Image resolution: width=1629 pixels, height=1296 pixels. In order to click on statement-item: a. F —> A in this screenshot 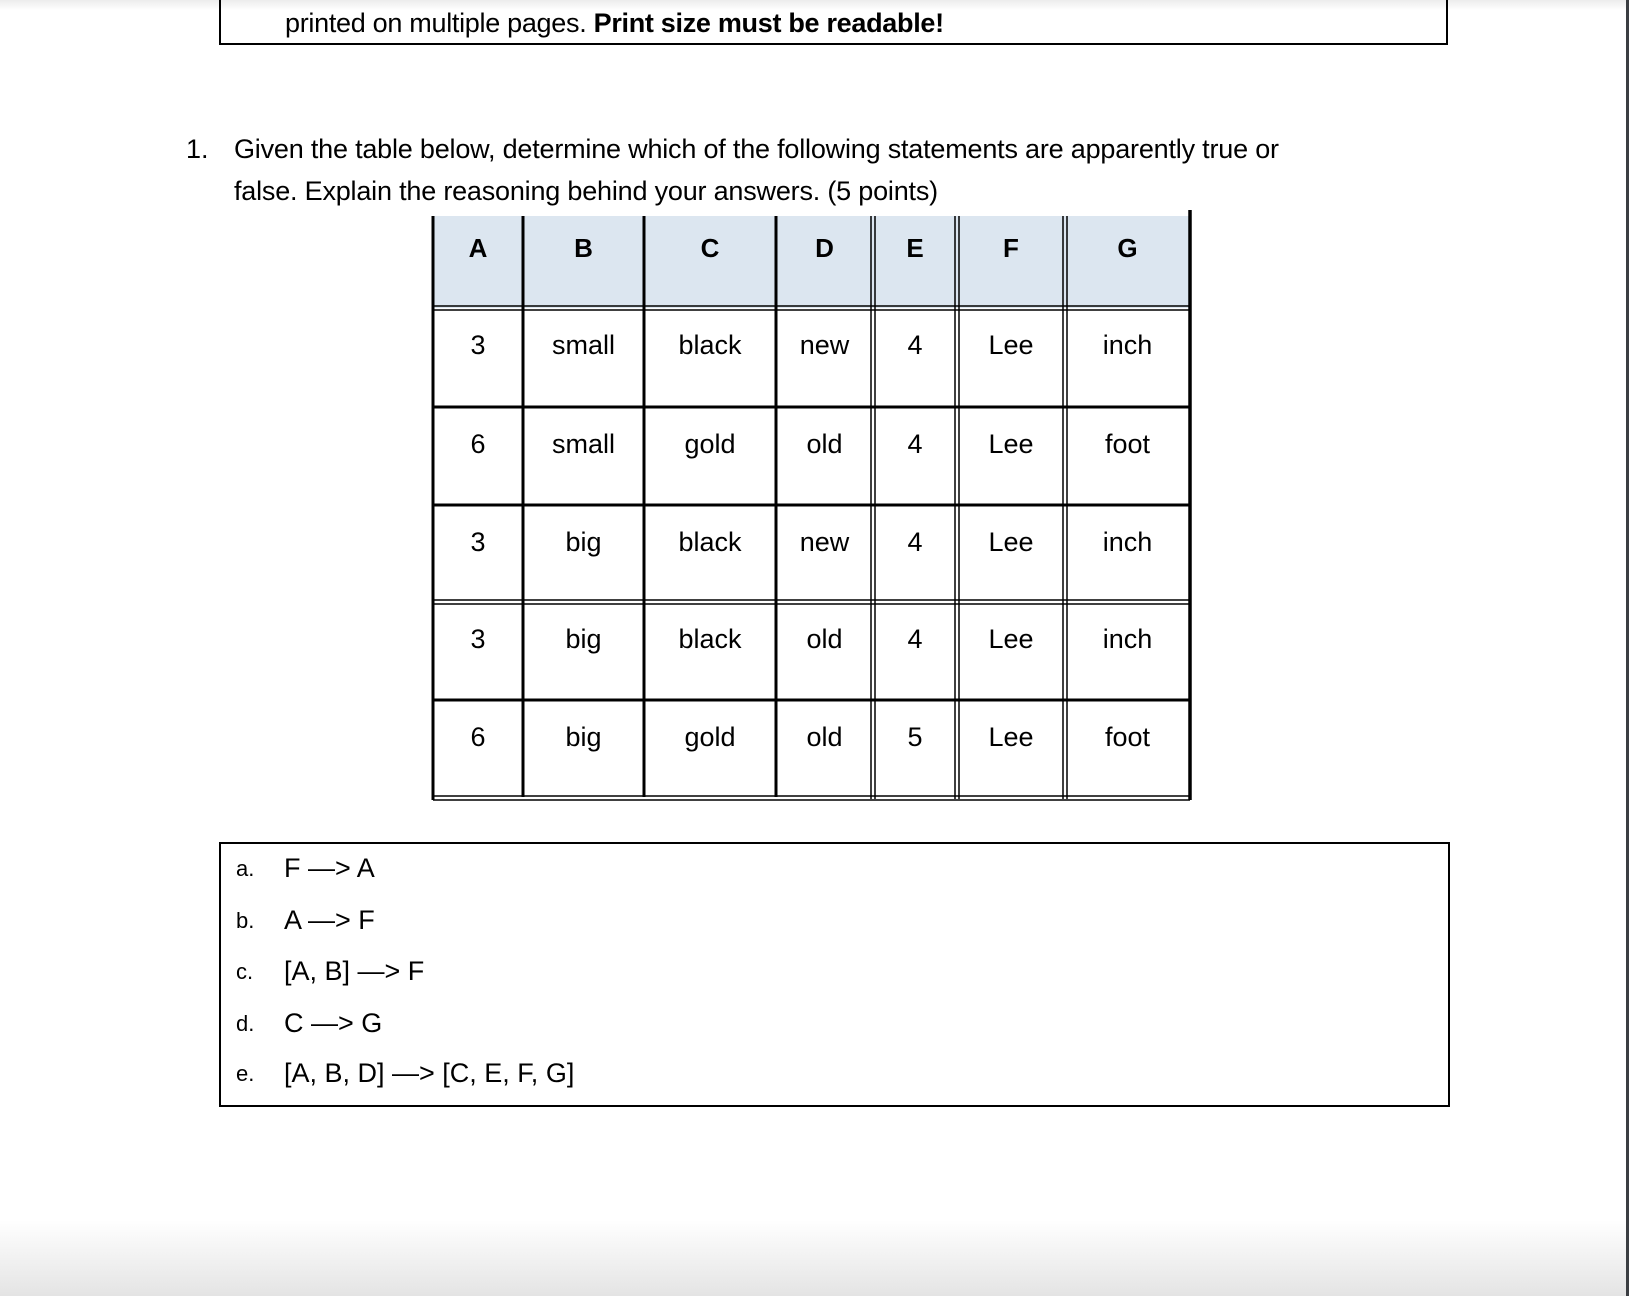, I will do `click(671, 874)`.